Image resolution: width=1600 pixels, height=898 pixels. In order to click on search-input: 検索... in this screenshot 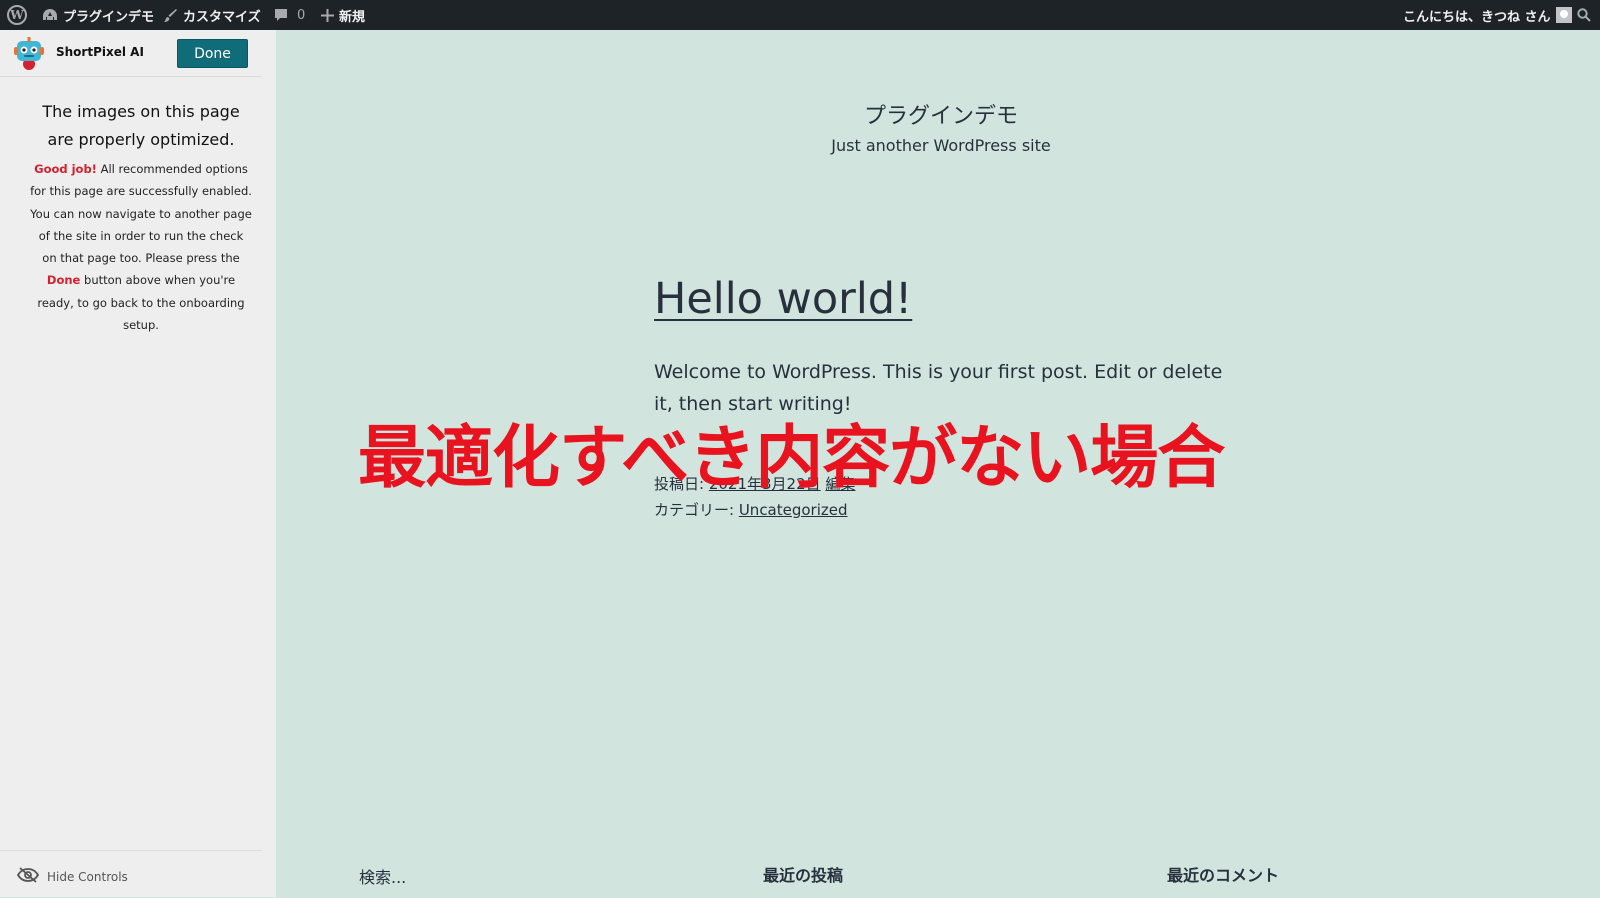, I will do `click(382, 876)`.